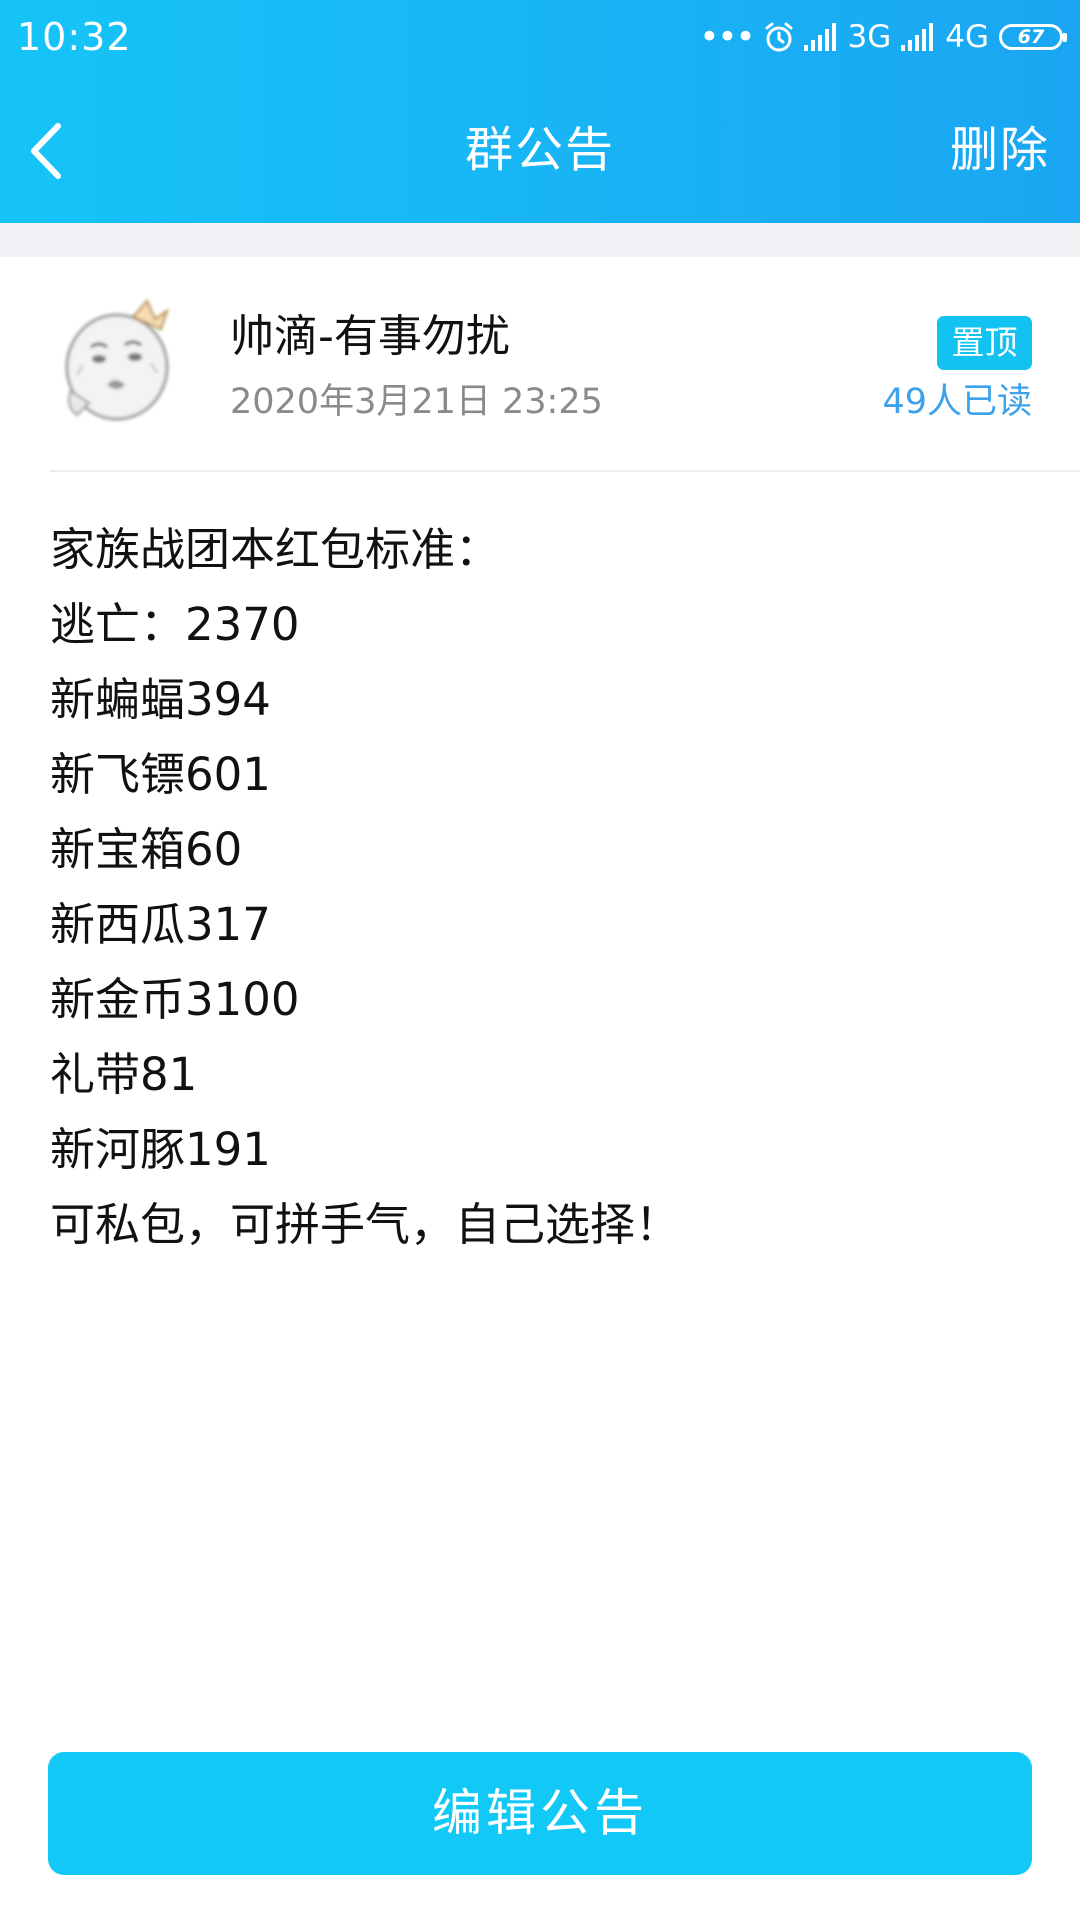  What do you see at coordinates (160, 1149) in the screenshot?
I see `announcement-line: 新河豚191` at bounding box center [160, 1149].